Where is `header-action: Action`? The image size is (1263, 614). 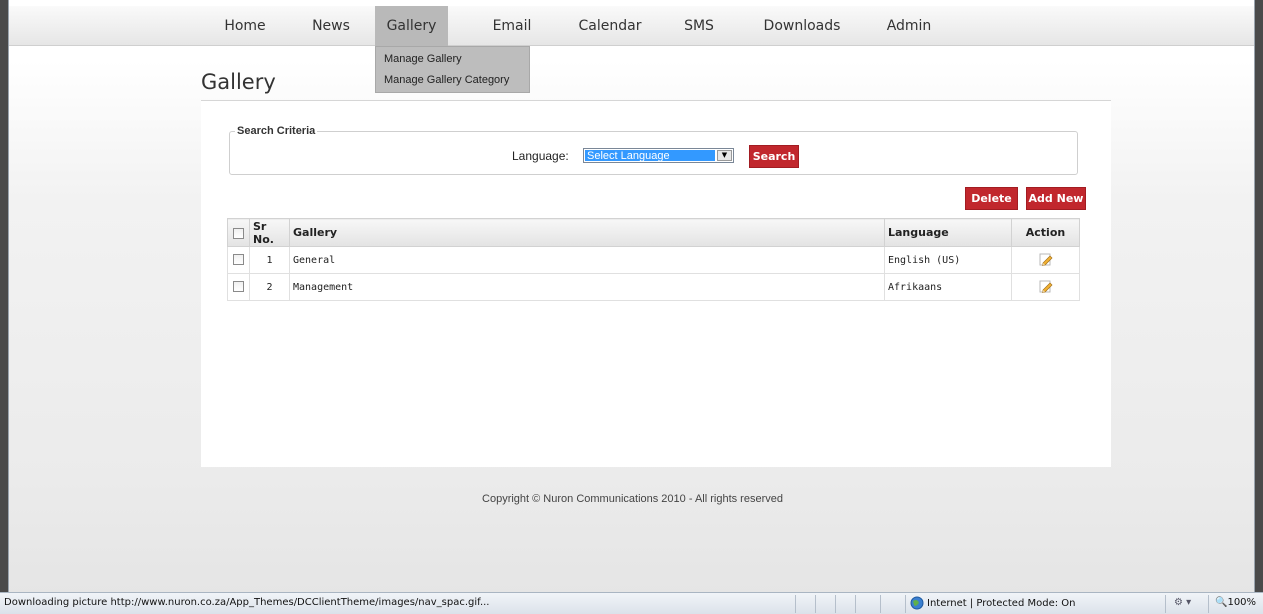 header-action: Action is located at coordinates (1045, 232).